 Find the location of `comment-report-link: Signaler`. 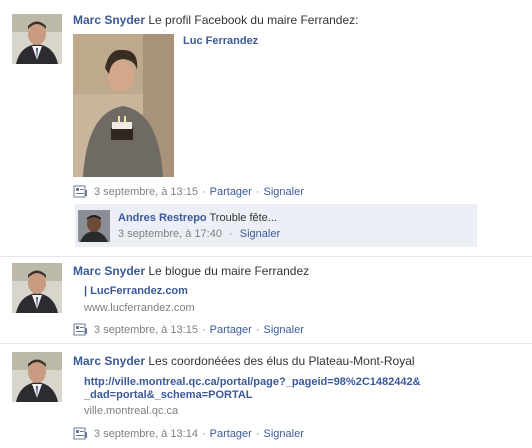

comment-report-link: Signaler is located at coordinates (260, 234).